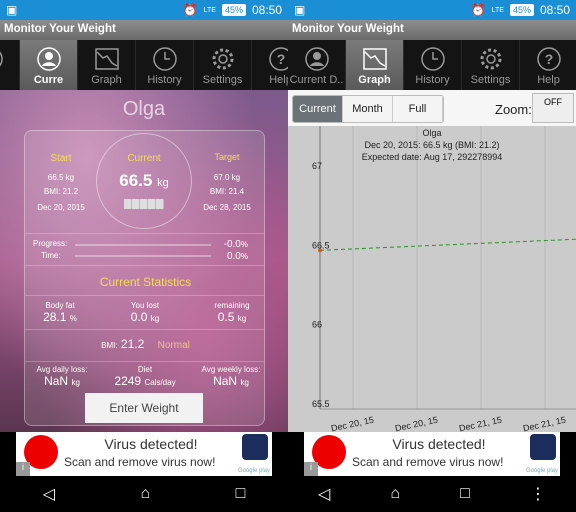 The width and height of the screenshot is (576, 512). Describe the element at coordinates (62, 376) in the screenshot. I see `avg-daily-loss: Avg daily loss: NaN kg` at that location.